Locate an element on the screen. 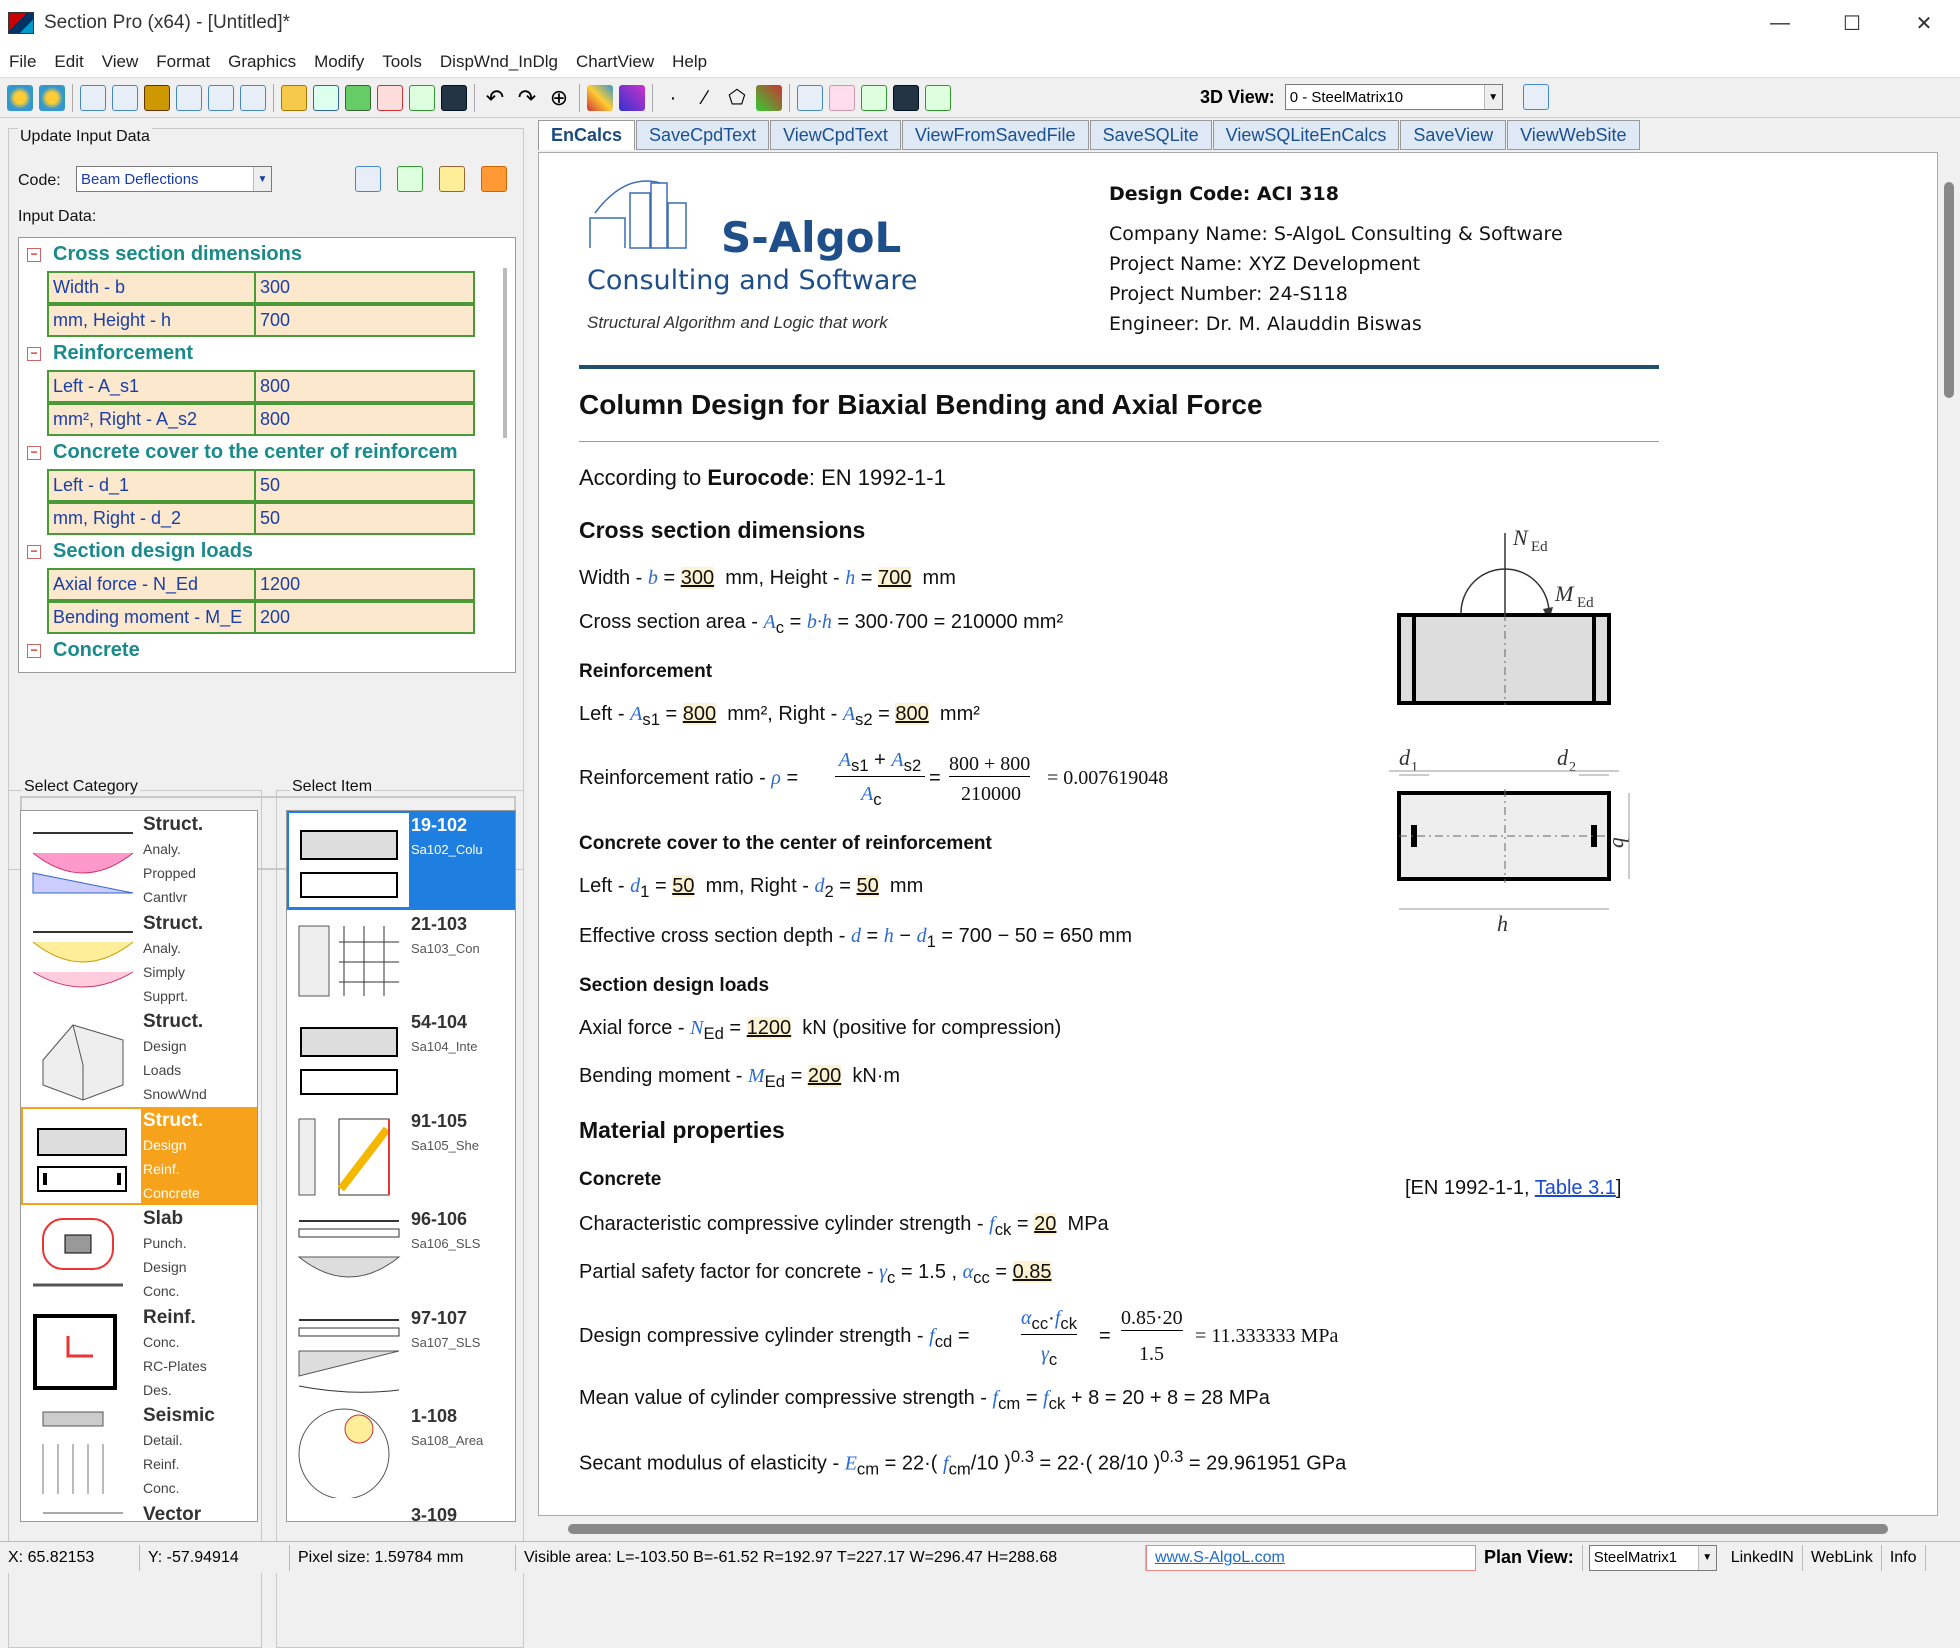 The image size is (1960, 1648). section-cross: − Cross section dimensions is located at coordinates (267, 254).